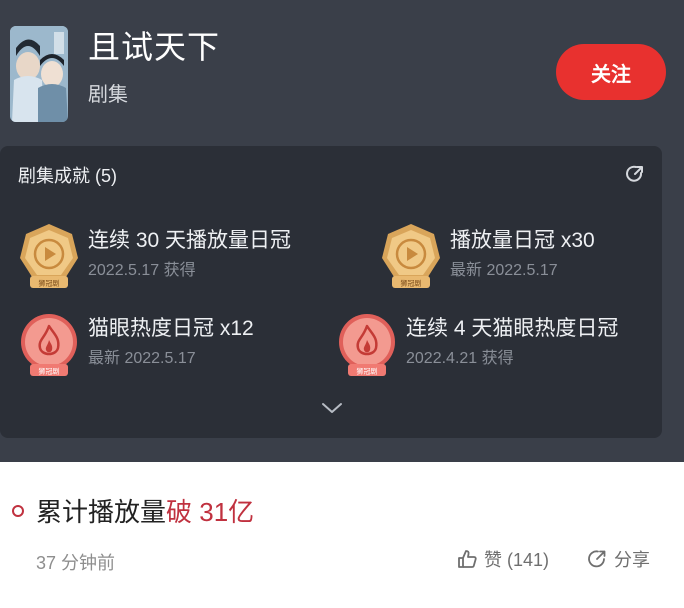 The height and width of the screenshot is (608, 684). Describe the element at coordinates (512, 328) in the screenshot. I see `achievement-name: 连续 4 天猫眼热度日冠` at that location.